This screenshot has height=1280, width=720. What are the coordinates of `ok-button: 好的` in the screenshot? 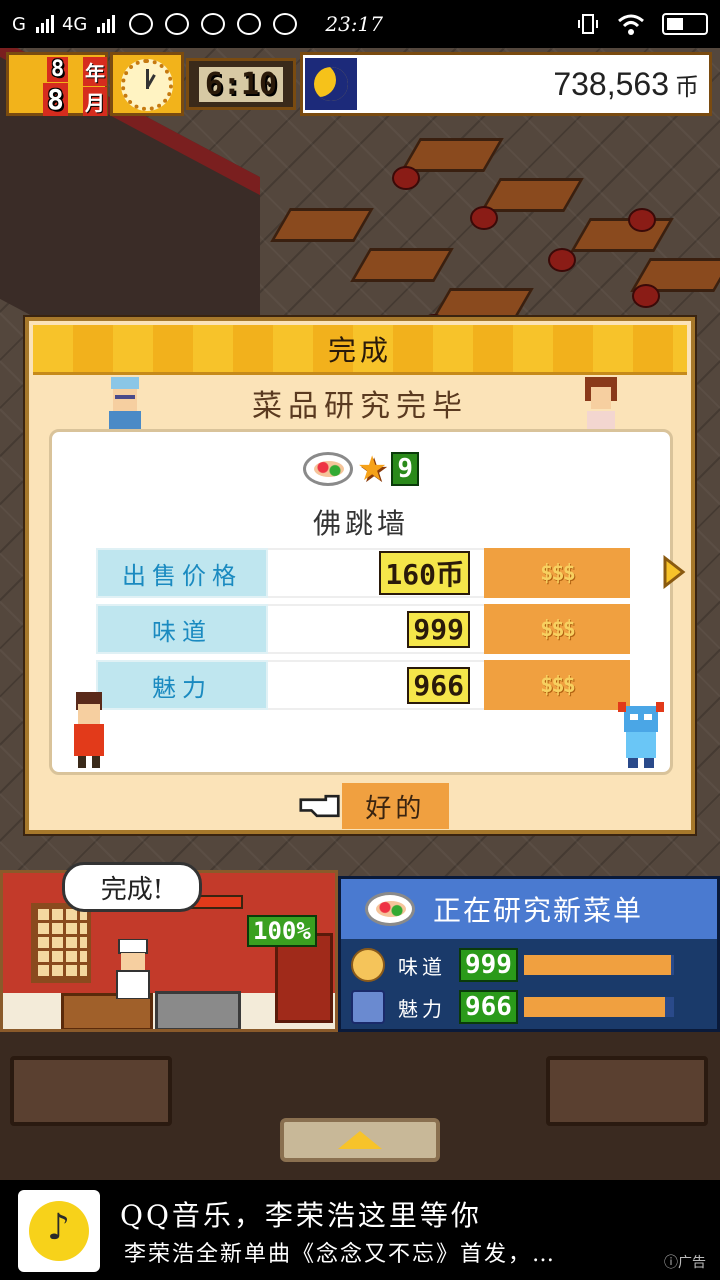 It's located at (374, 806).